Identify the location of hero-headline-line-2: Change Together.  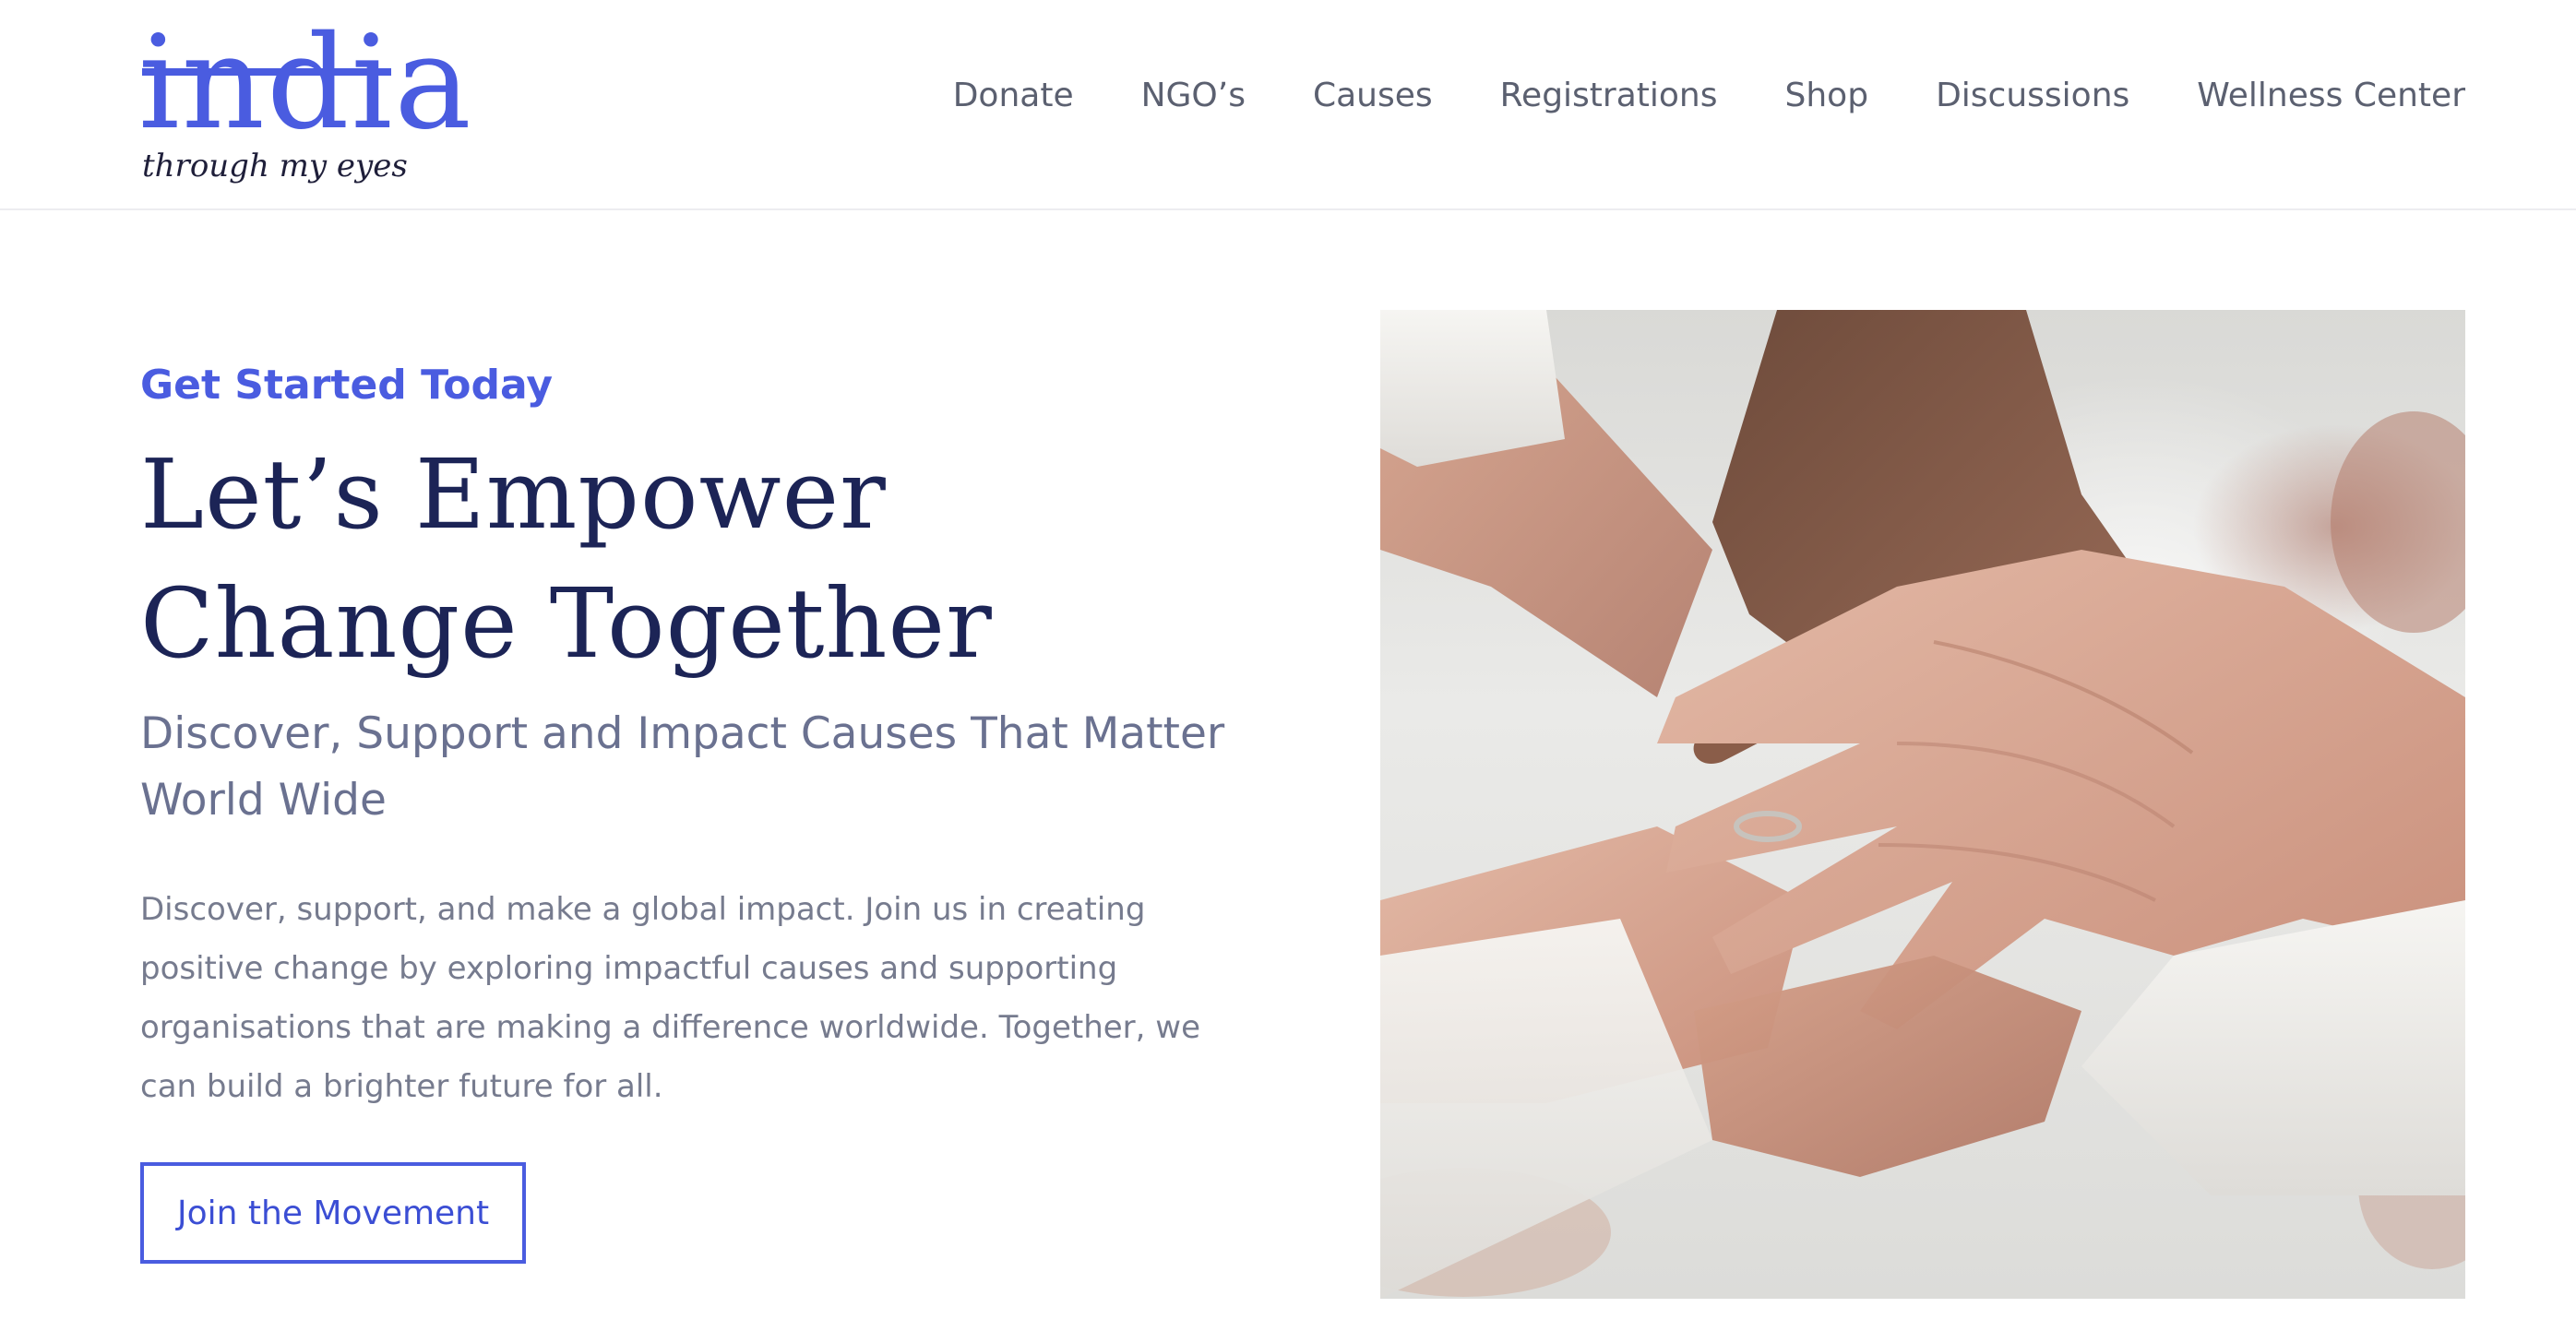
(567, 623).